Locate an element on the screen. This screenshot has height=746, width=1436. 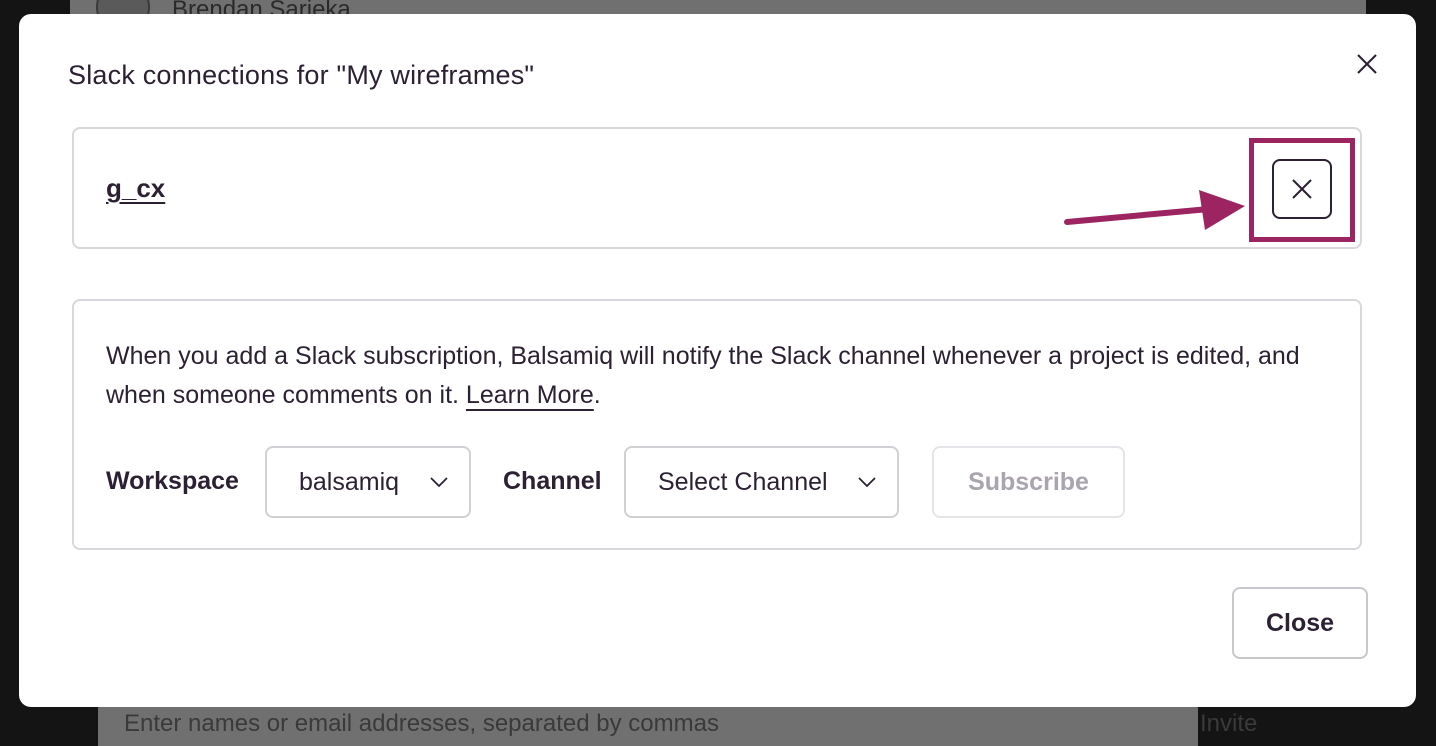
background-invite-button: Invite is located at coordinates (1229, 723).